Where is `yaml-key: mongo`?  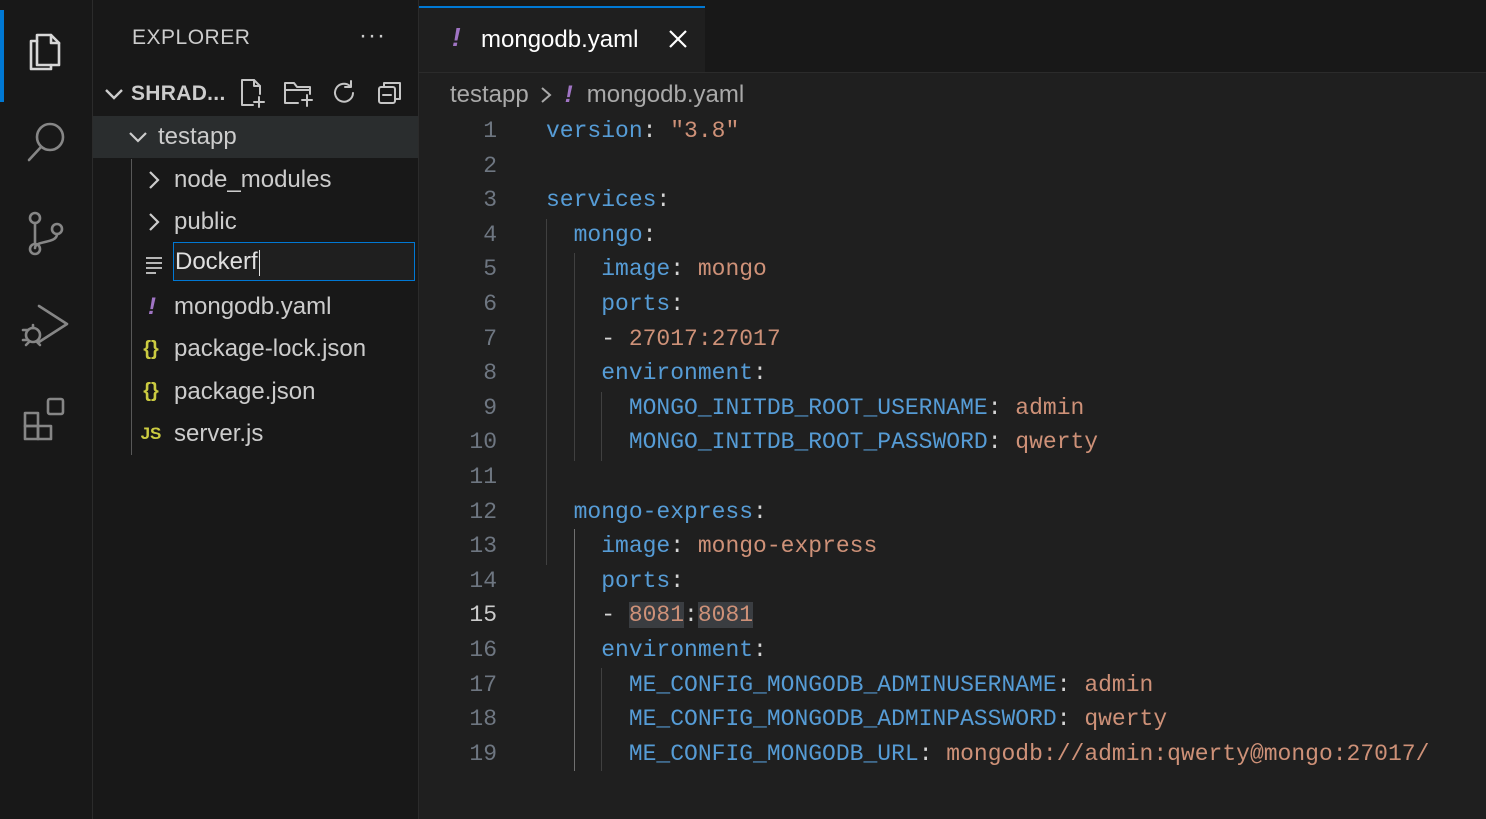 yaml-key: mongo is located at coordinates (608, 234).